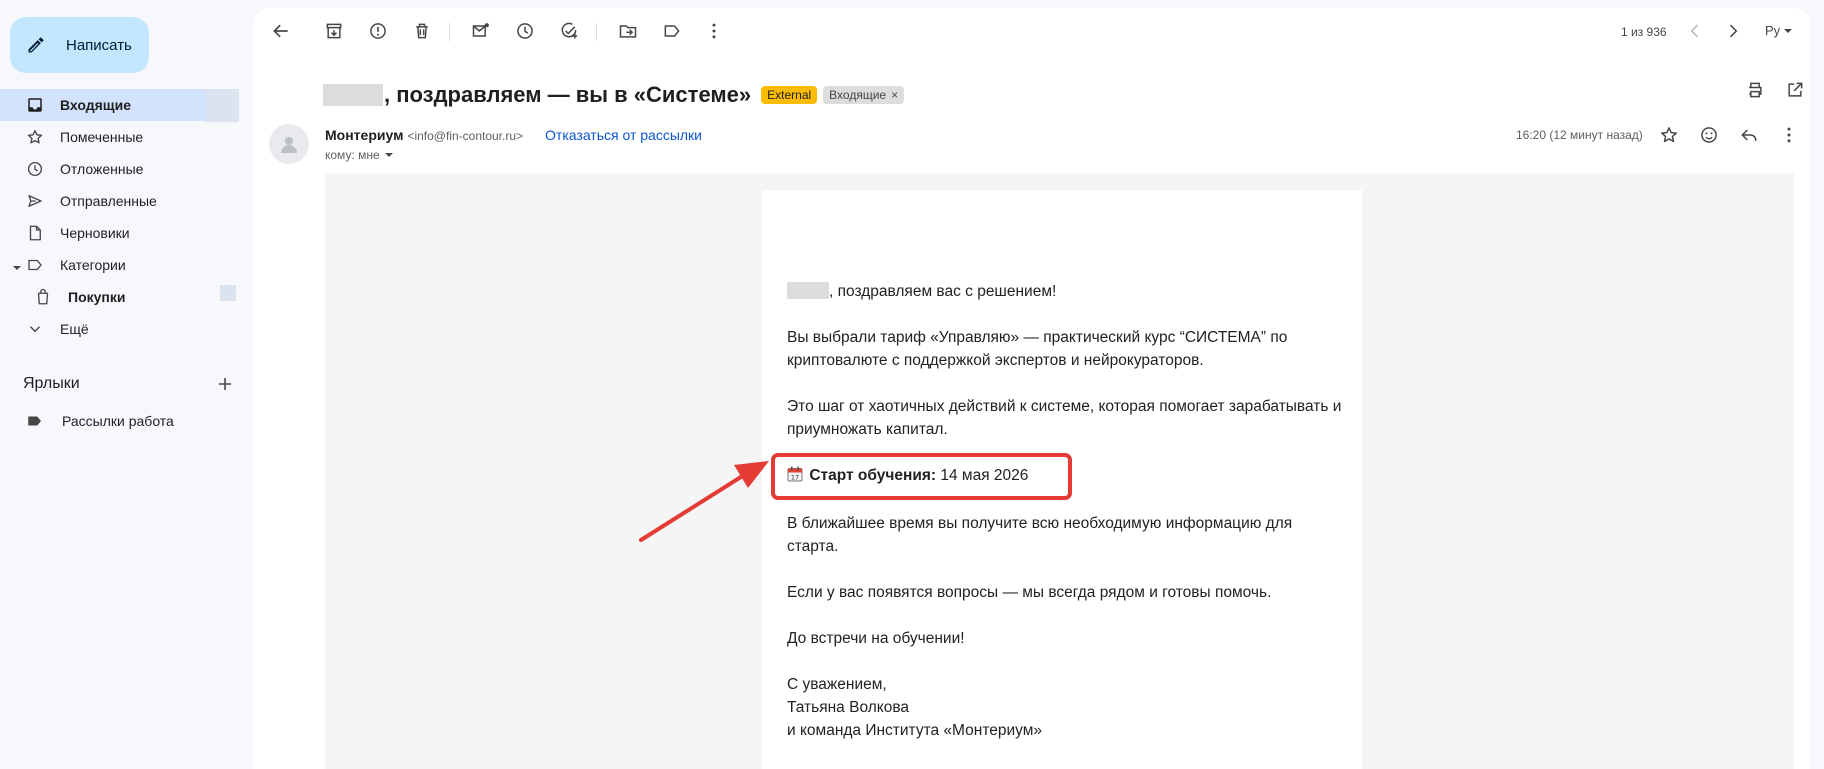 This screenshot has height=769, width=1824. I want to click on labels-header: Ярлыки, so click(128, 384).